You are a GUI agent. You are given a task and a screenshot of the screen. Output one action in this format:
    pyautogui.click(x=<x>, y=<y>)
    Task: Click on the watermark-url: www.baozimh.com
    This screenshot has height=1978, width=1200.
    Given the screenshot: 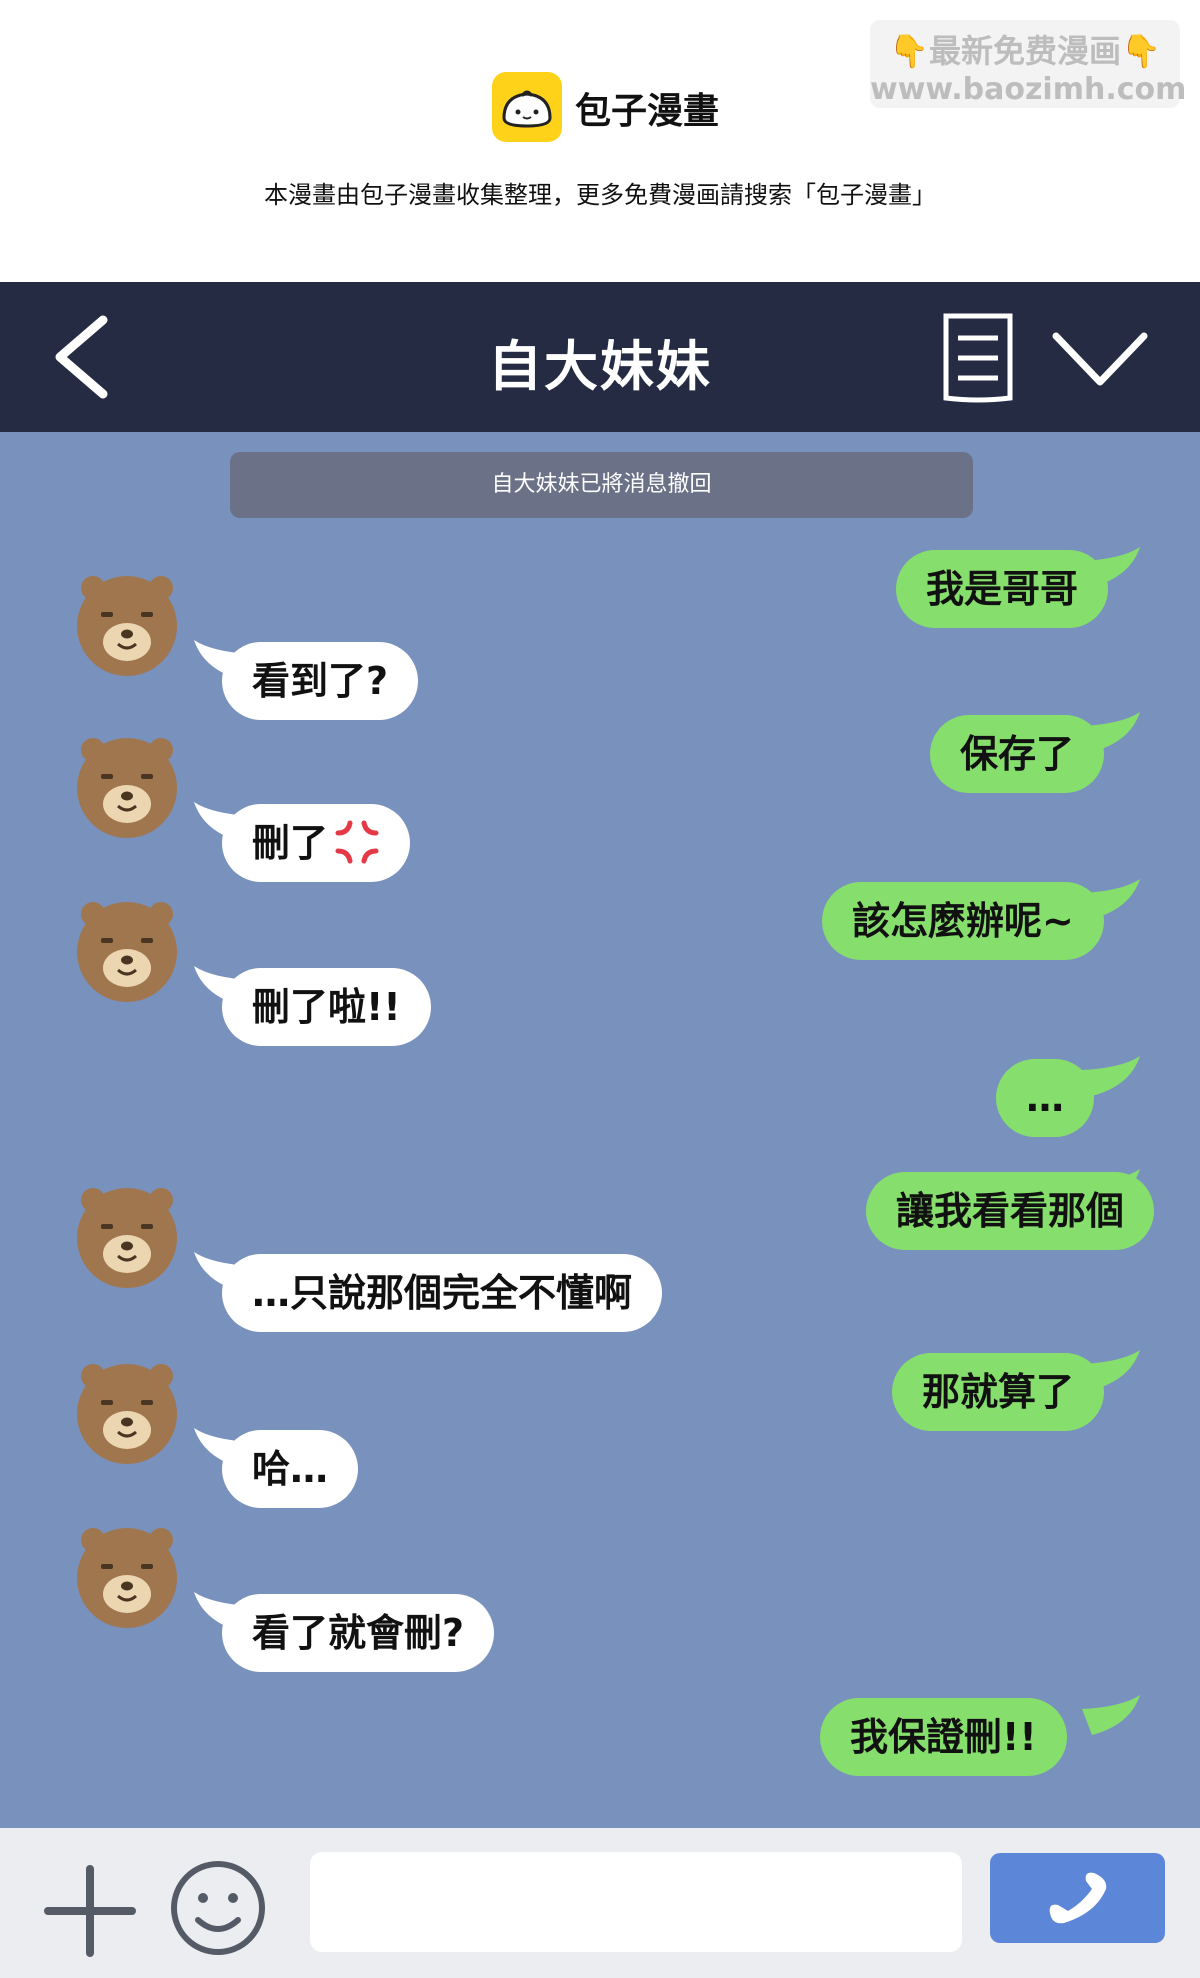 What is the action you would take?
    pyautogui.click(x=1028, y=89)
    